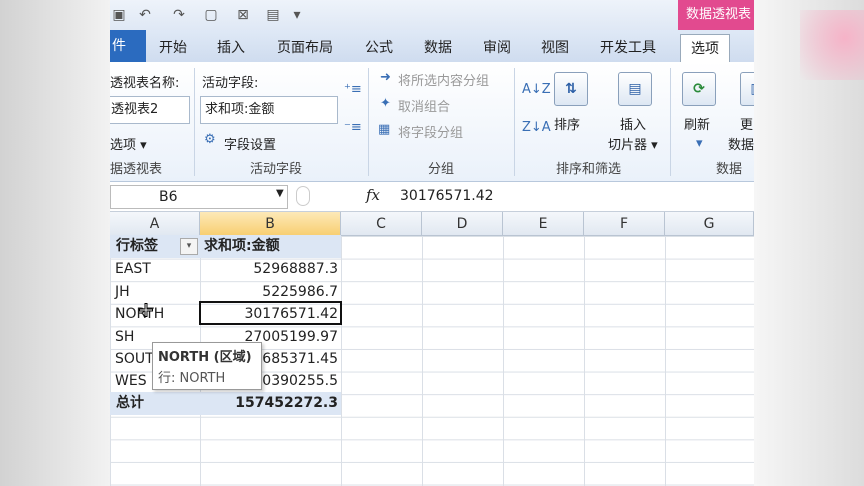 This screenshot has height=486, width=864. I want to click on change-source-button-line2: 数据, so click(741, 143).